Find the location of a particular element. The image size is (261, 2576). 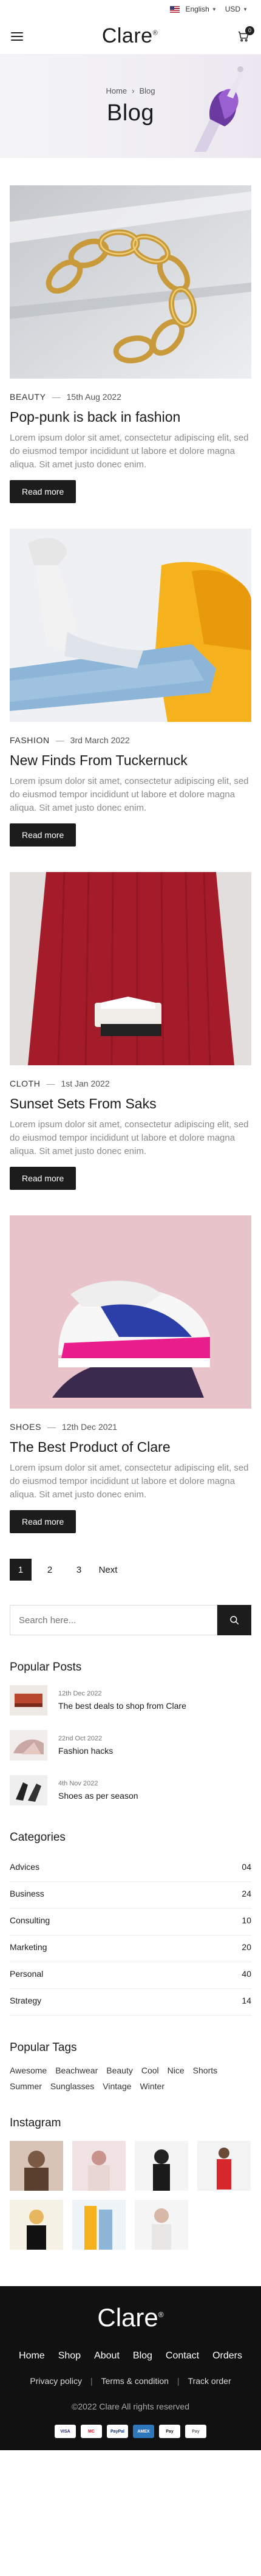

breadcrumb: Home › Blog is located at coordinates (130, 90).